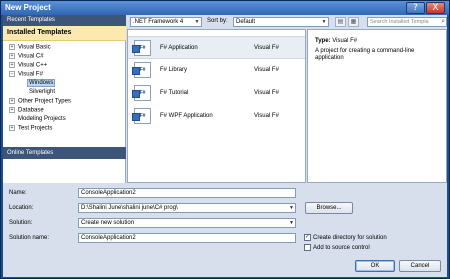  I want to click on location-select: D:\Shalini June\shalini june\C# prog\ ▼, so click(187, 208).